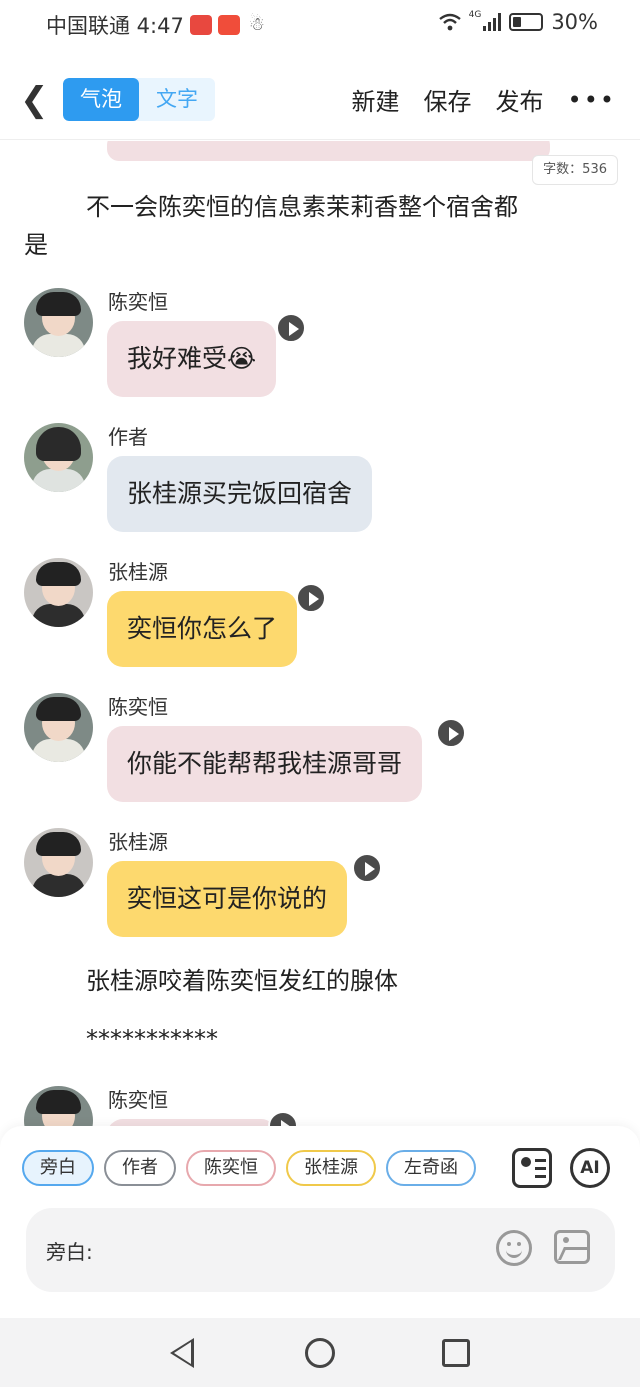  What do you see at coordinates (520, 99) in the screenshot?
I see `publish-button: 发布` at bounding box center [520, 99].